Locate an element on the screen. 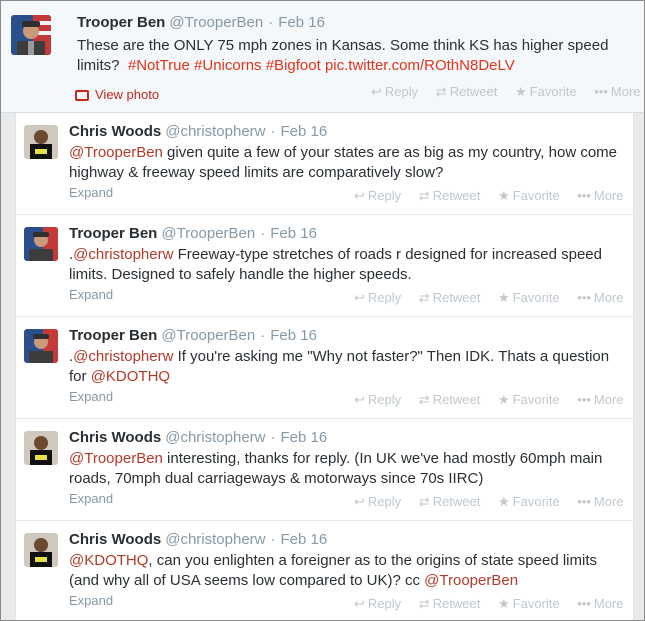  photo-link: pic.twitter.com/ROthN8DeLV is located at coordinates (420, 65).